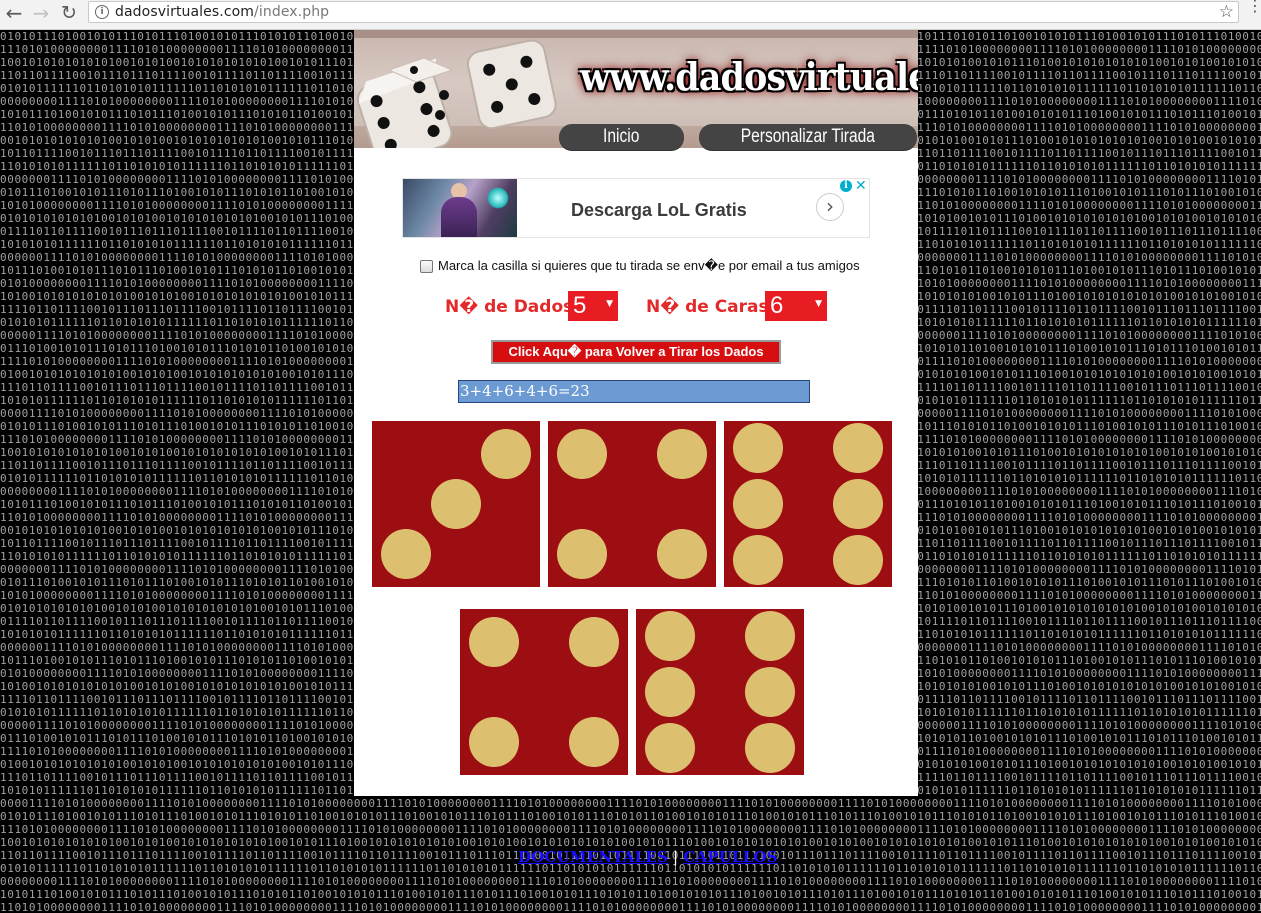 The image size is (1261, 913). I want to click on forward-arrow-icon: →, so click(41, 13).